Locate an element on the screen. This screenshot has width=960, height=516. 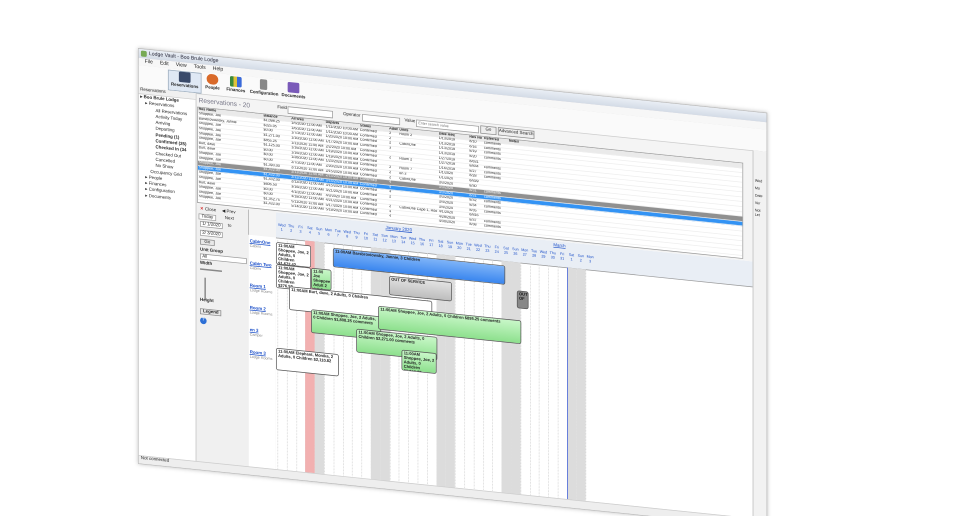
day-column-header: Thu 23 is located at coordinates (487, 252).